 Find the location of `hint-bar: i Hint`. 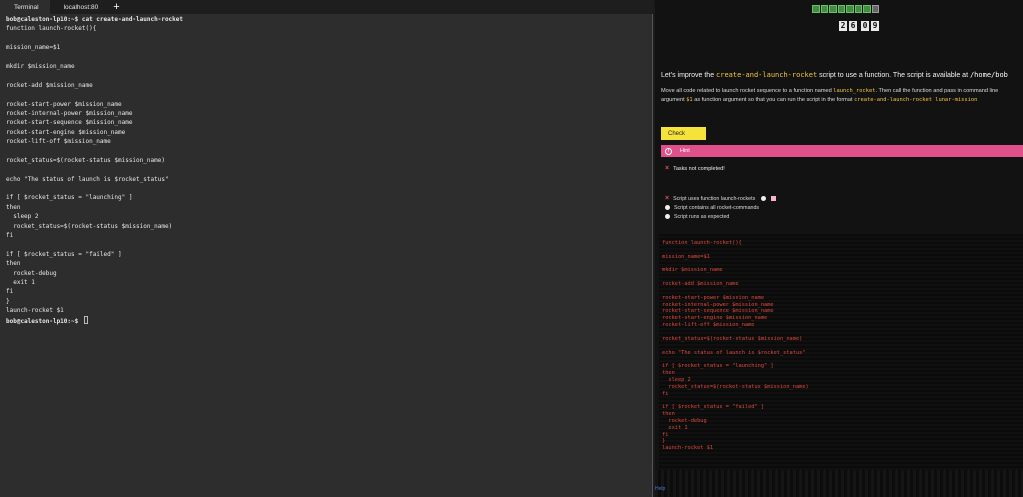

hint-bar: i Hint is located at coordinates (842, 151).